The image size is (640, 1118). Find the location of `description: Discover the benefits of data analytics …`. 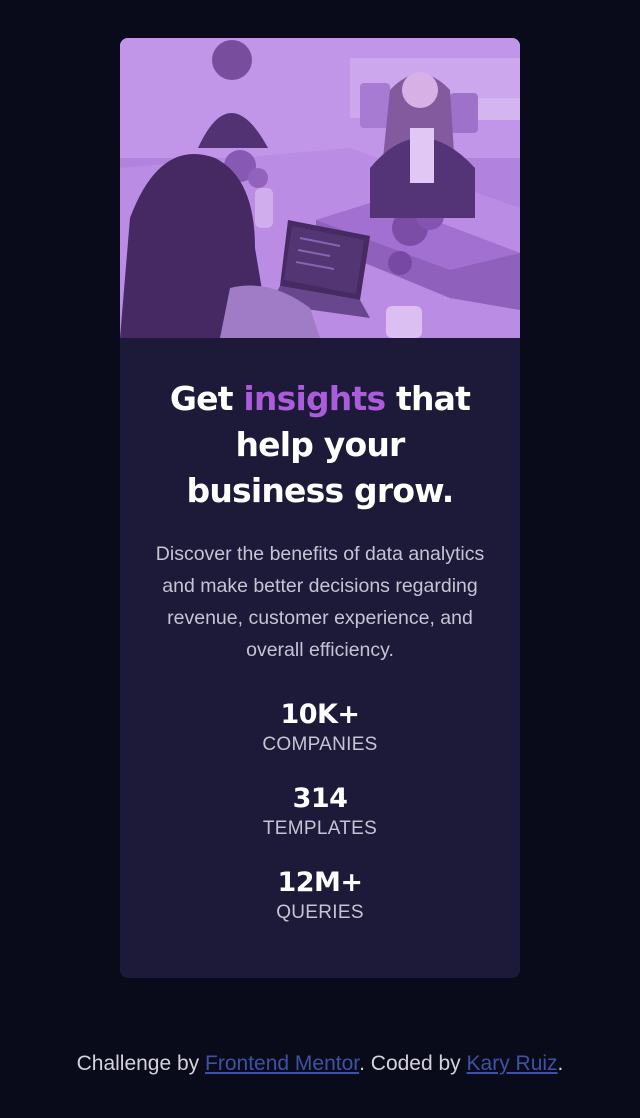

description: Discover the benefits of data analytics … is located at coordinates (320, 602).